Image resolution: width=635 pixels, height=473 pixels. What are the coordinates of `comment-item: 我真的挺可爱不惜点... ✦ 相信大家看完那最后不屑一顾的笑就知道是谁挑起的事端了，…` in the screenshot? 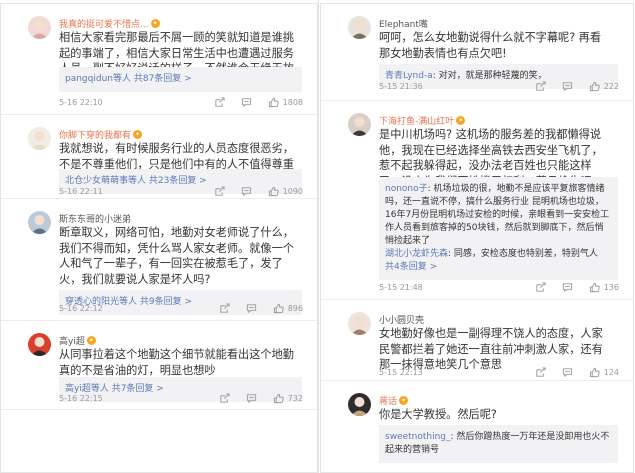 It's located at (159, 59).